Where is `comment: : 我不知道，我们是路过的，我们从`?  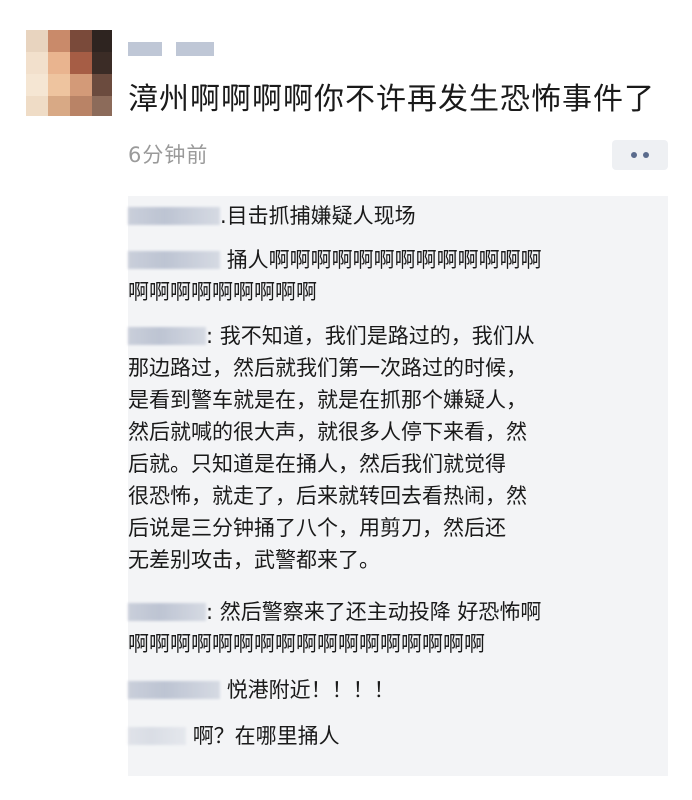 comment: : 我不知道，我们是路过的，我们从 is located at coordinates (395, 336).